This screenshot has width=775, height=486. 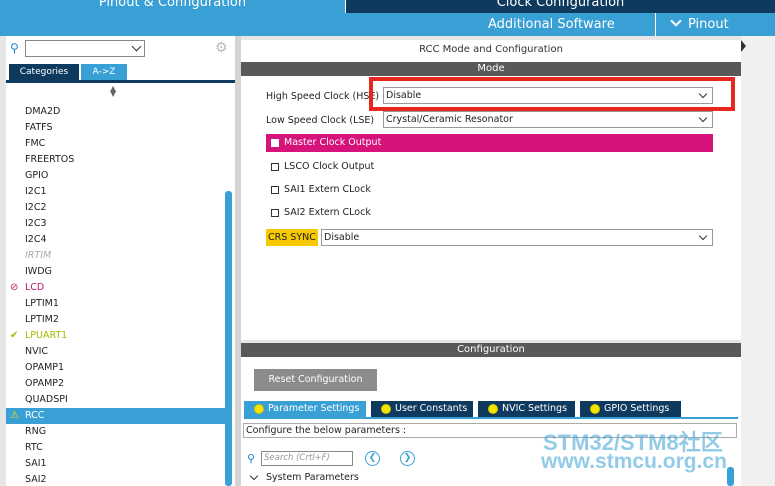 I want to click on tab-user-constants: User Constants, so click(x=422, y=409).